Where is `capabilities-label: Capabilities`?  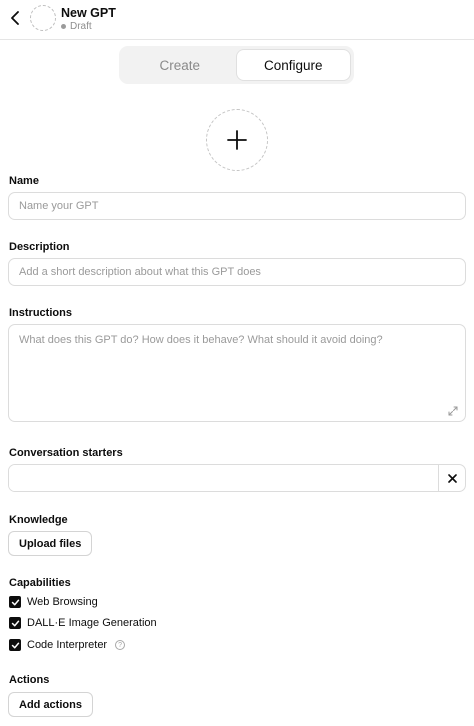 capabilities-label: Capabilities is located at coordinates (40, 583).